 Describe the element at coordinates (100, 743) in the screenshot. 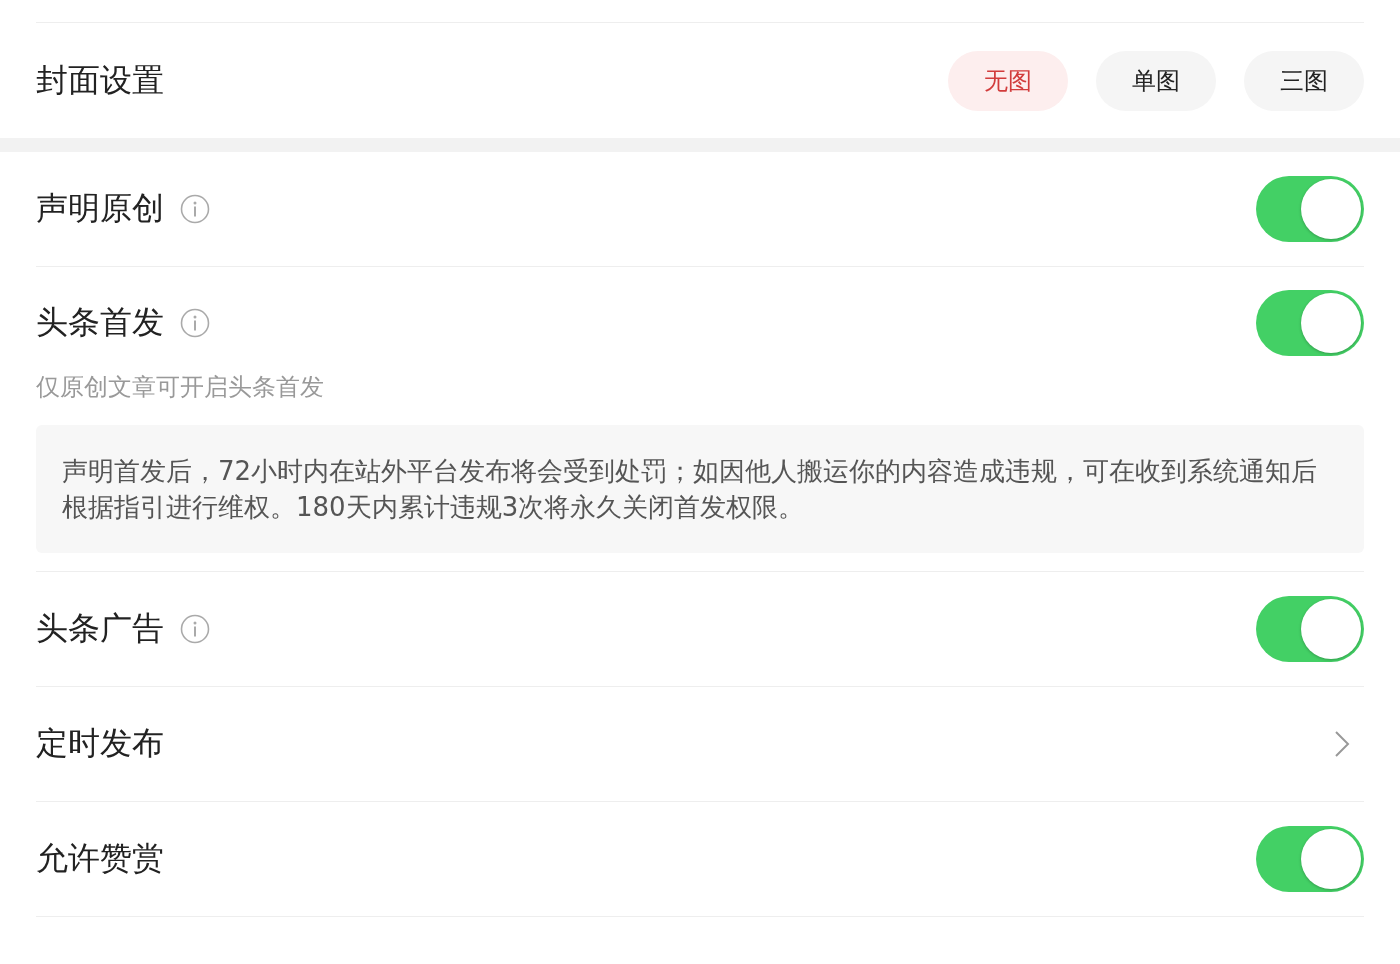

I see `row-title: 定时发布` at that location.